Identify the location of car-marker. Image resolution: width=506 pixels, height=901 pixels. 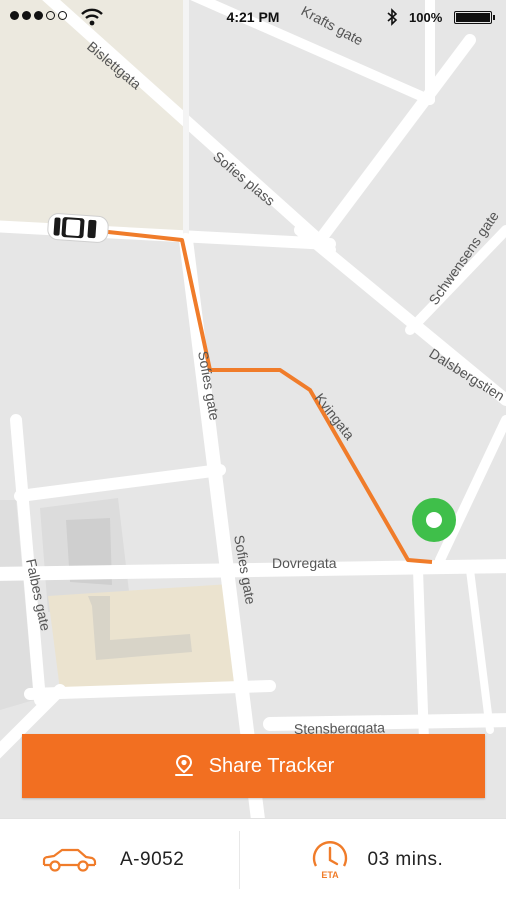
(78, 228).